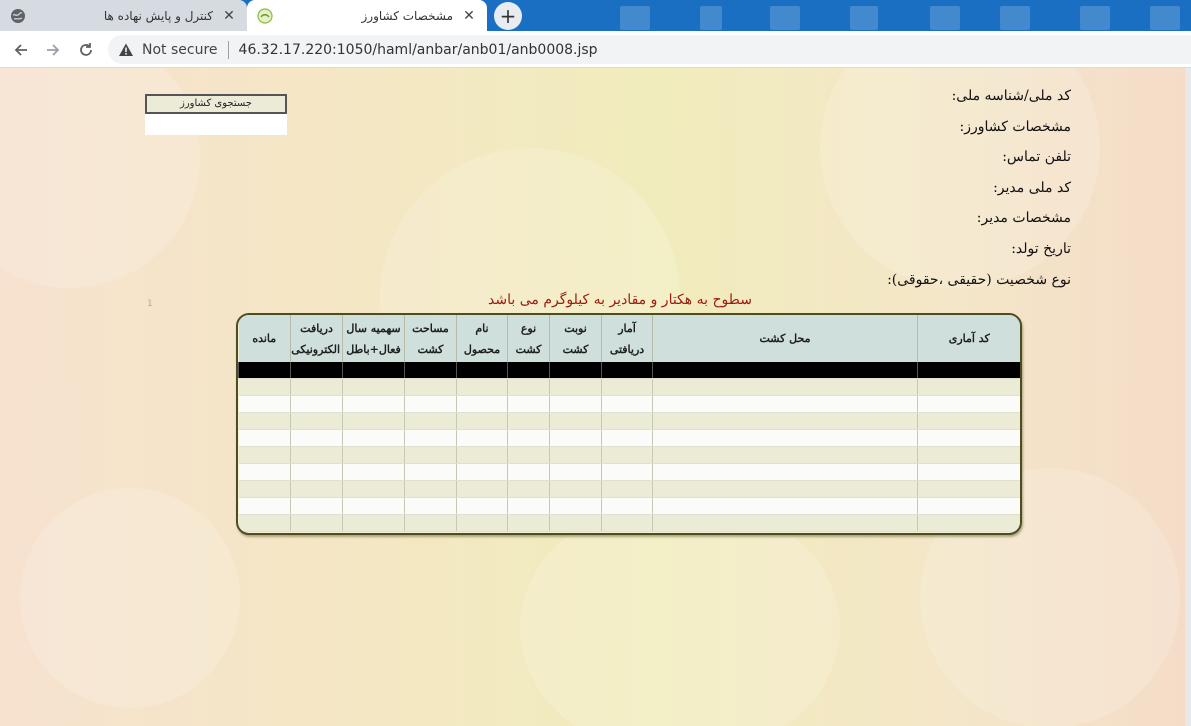  I want to click on background-flower, so click(130, 598).